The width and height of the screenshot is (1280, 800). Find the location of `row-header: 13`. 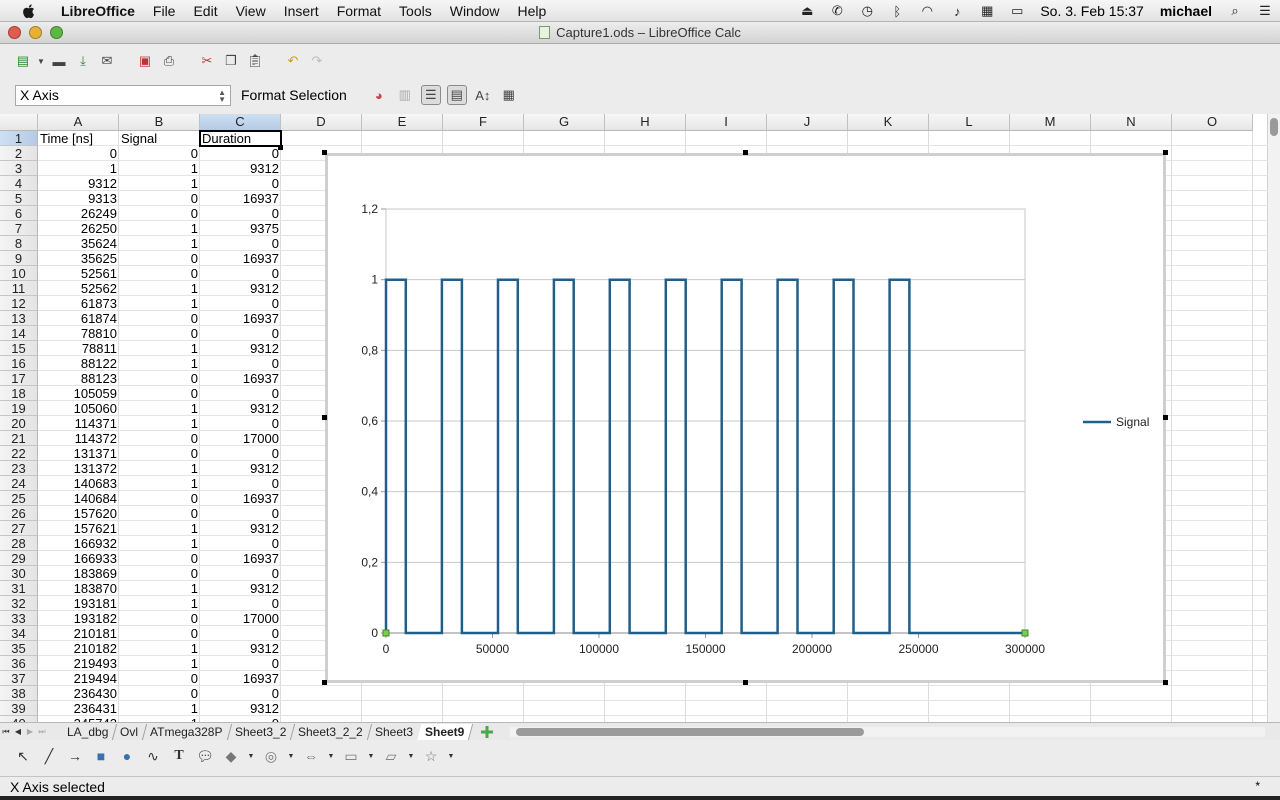

row-header: 13 is located at coordinates (19, 318).